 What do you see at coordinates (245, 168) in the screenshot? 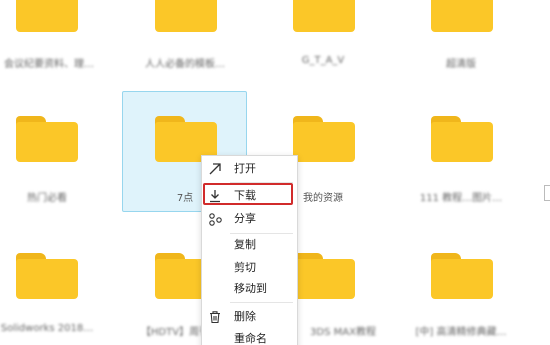
I see `menu-item-label: 打开` at bounding box center [245, 168].